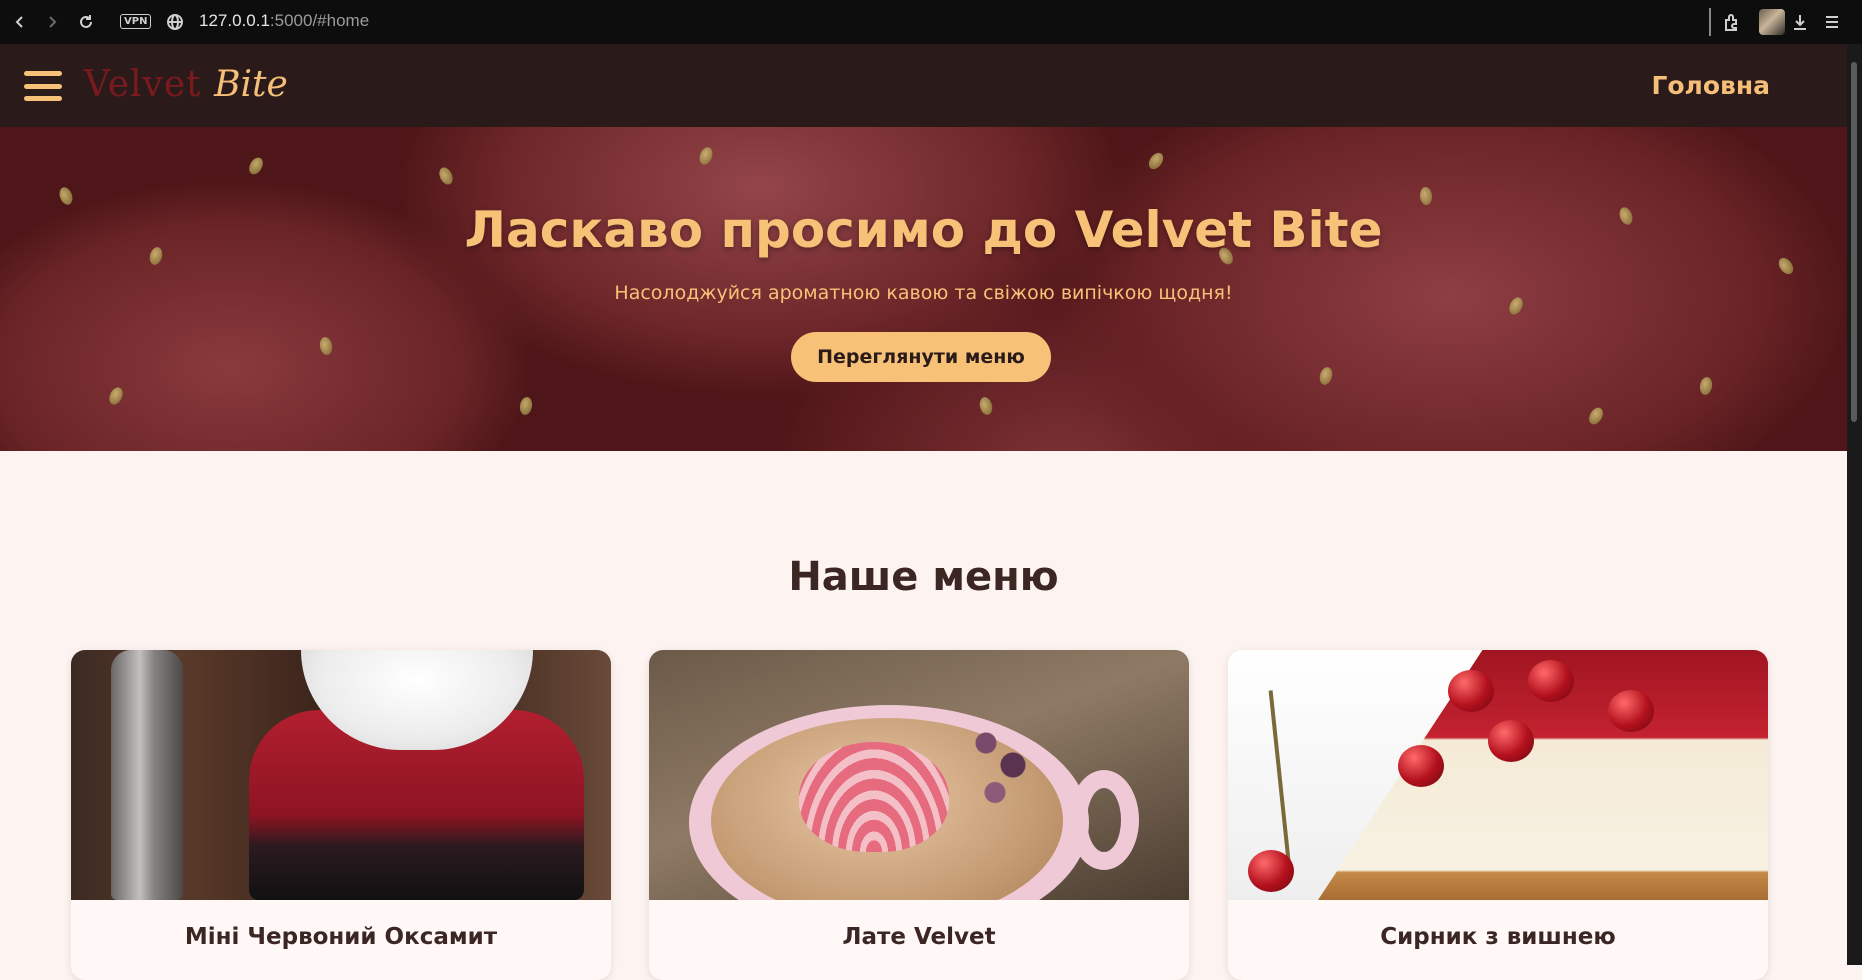 This screenshot has height=980, width=1862. I want to click on logo-velvet: Velvet, so click(149, 84).